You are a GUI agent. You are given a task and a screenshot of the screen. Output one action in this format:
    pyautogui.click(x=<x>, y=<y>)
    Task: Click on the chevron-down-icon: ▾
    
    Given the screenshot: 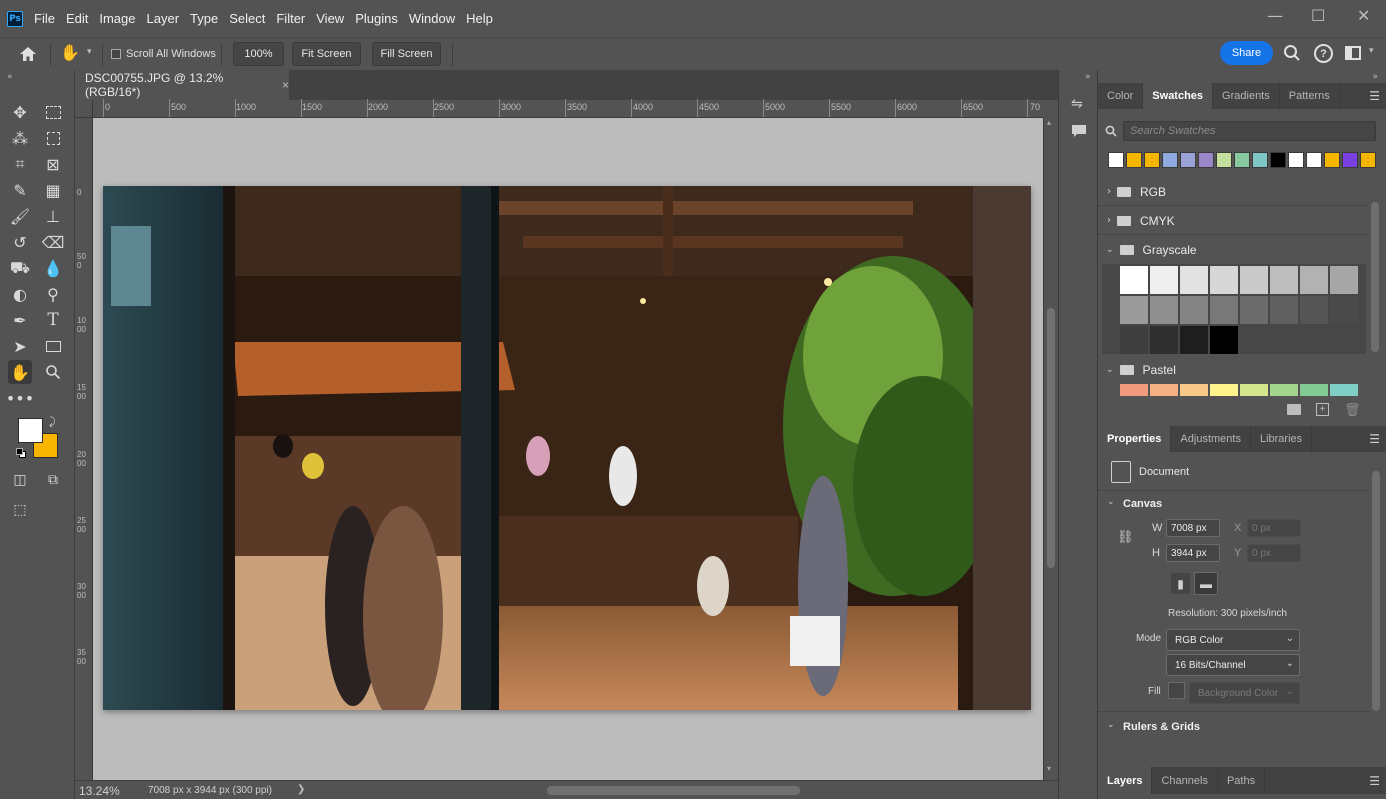 What is the action you would take?
    pyautogui.click(x=89, y=52)
    